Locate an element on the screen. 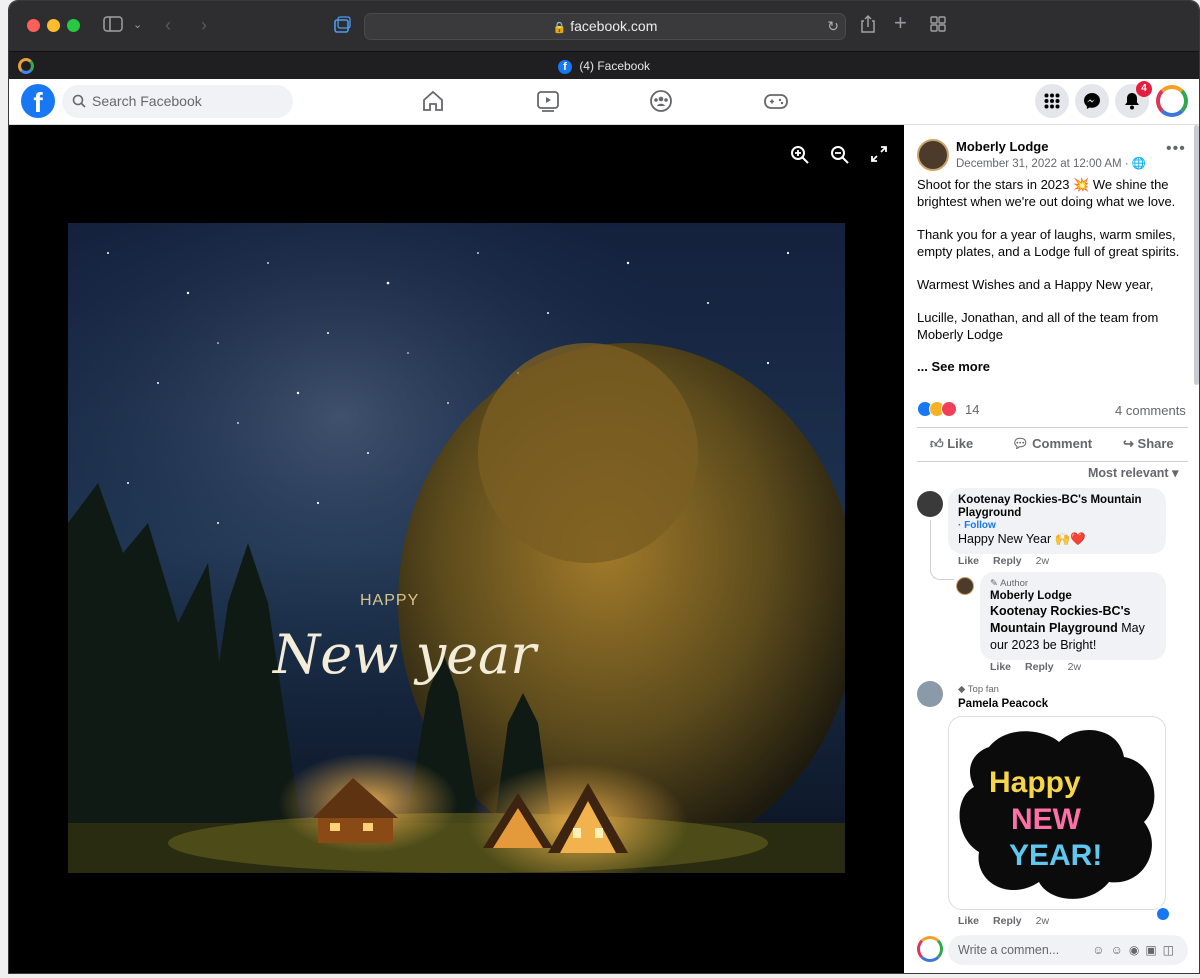 This screenshot has width=1200, height=978. close-window-button is located at coordinates (33, 25).